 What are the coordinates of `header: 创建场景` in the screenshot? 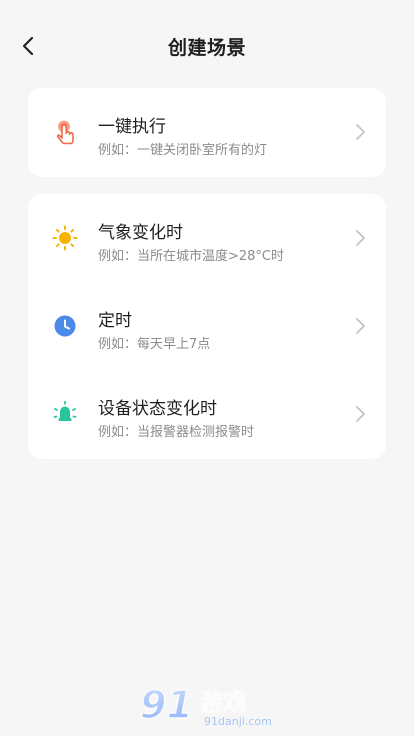 It's located at (207, 46).